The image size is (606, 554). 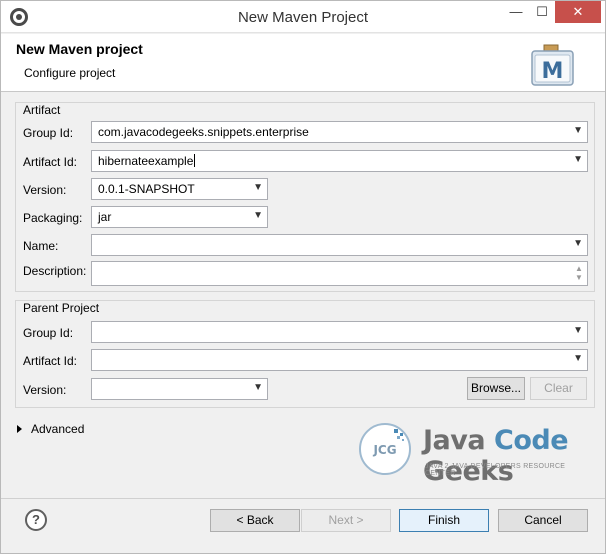 What do you see at coordinates (558, 388) in the screenshot?
I see `clear-button: Clear` at bounding box center [558, 388].